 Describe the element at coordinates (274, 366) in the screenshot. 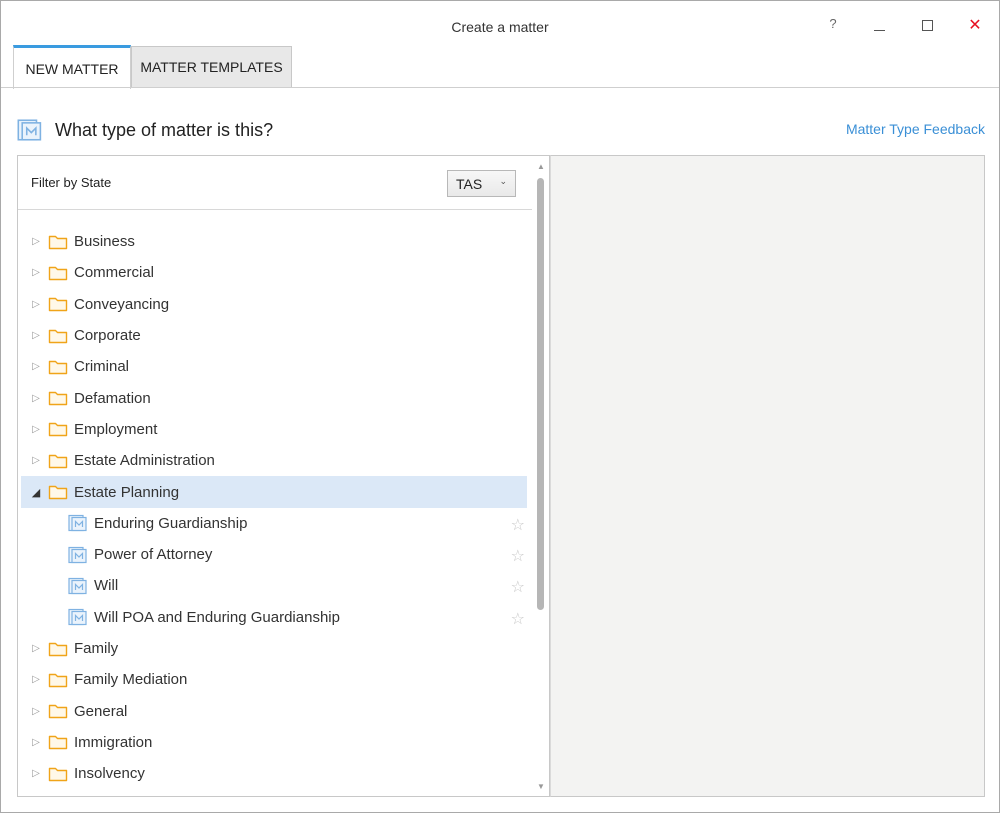

I see `tree-item-criminal: ▷ Criminal` at that location.